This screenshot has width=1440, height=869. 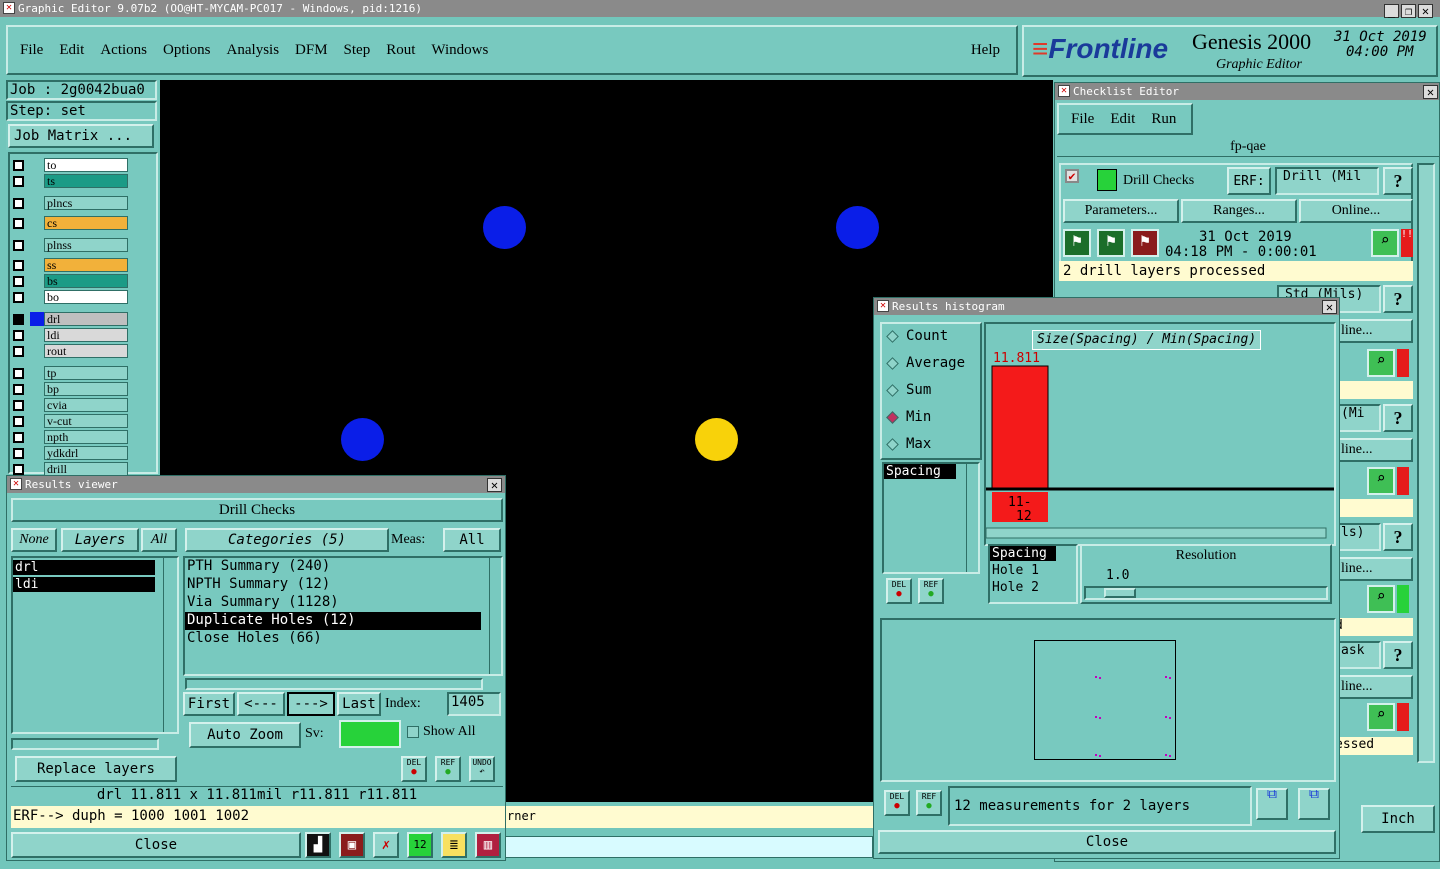 I want to click on layer-name: rout, so click(x=86, y=351).